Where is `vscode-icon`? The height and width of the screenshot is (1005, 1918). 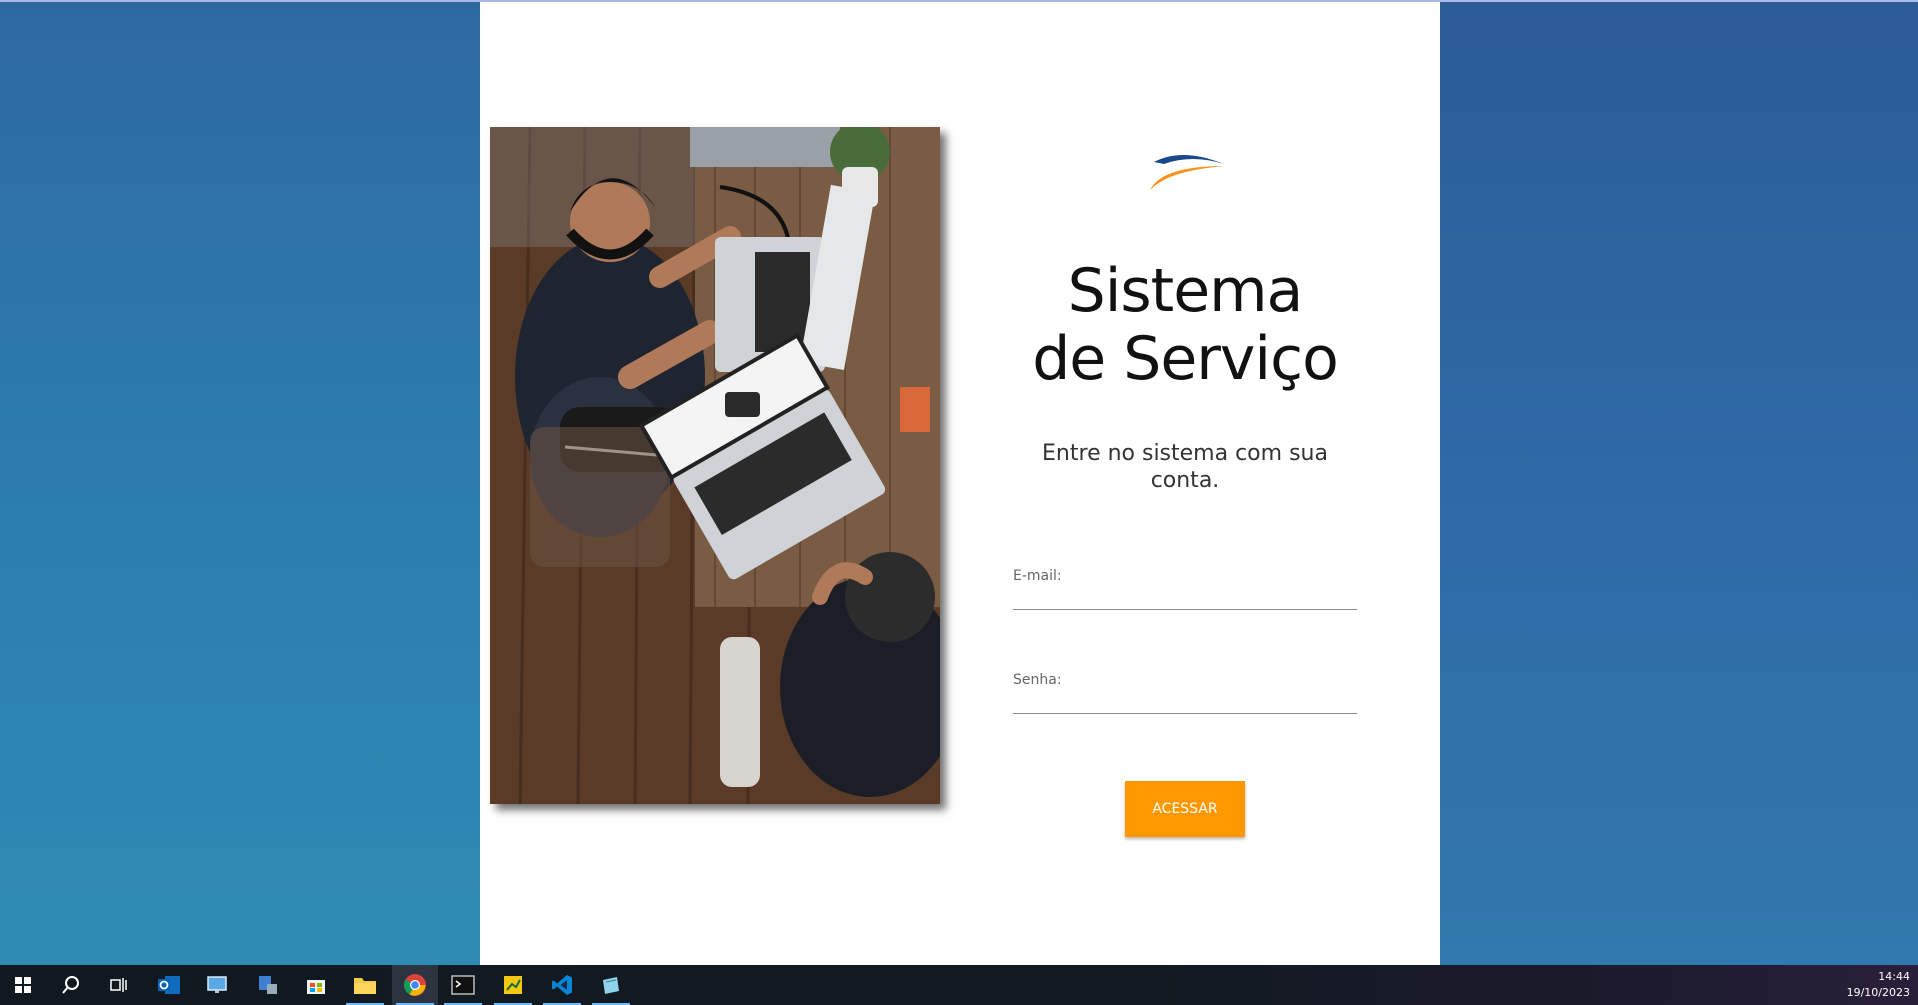
vscode-icon is located at coordinates (562, 985).